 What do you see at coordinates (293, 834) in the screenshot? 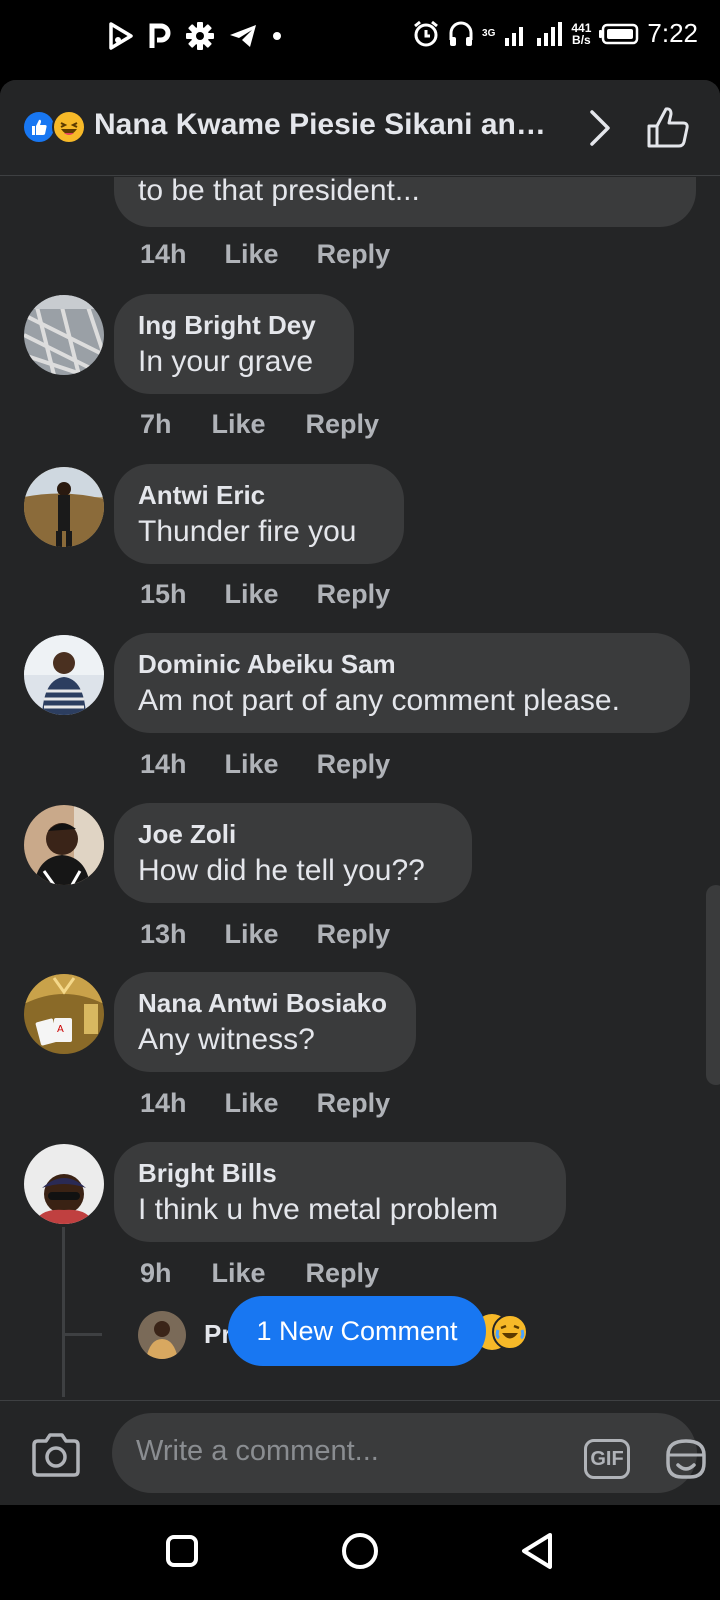
I see `commenter-name: Joe Zoli` at bounding box center [293, 834].